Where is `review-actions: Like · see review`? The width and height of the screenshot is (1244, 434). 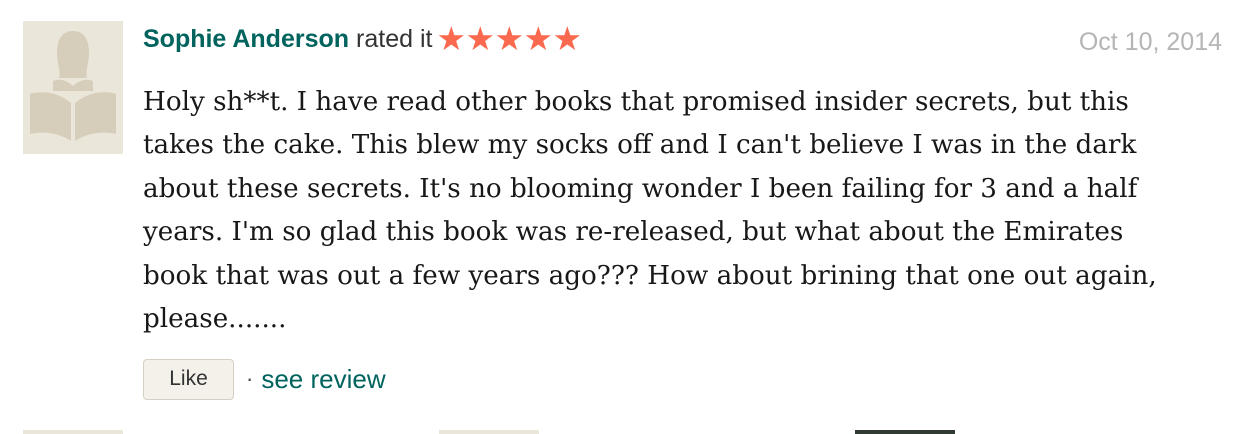
review-actions: Like · see review is located at coordinates (264, 379).